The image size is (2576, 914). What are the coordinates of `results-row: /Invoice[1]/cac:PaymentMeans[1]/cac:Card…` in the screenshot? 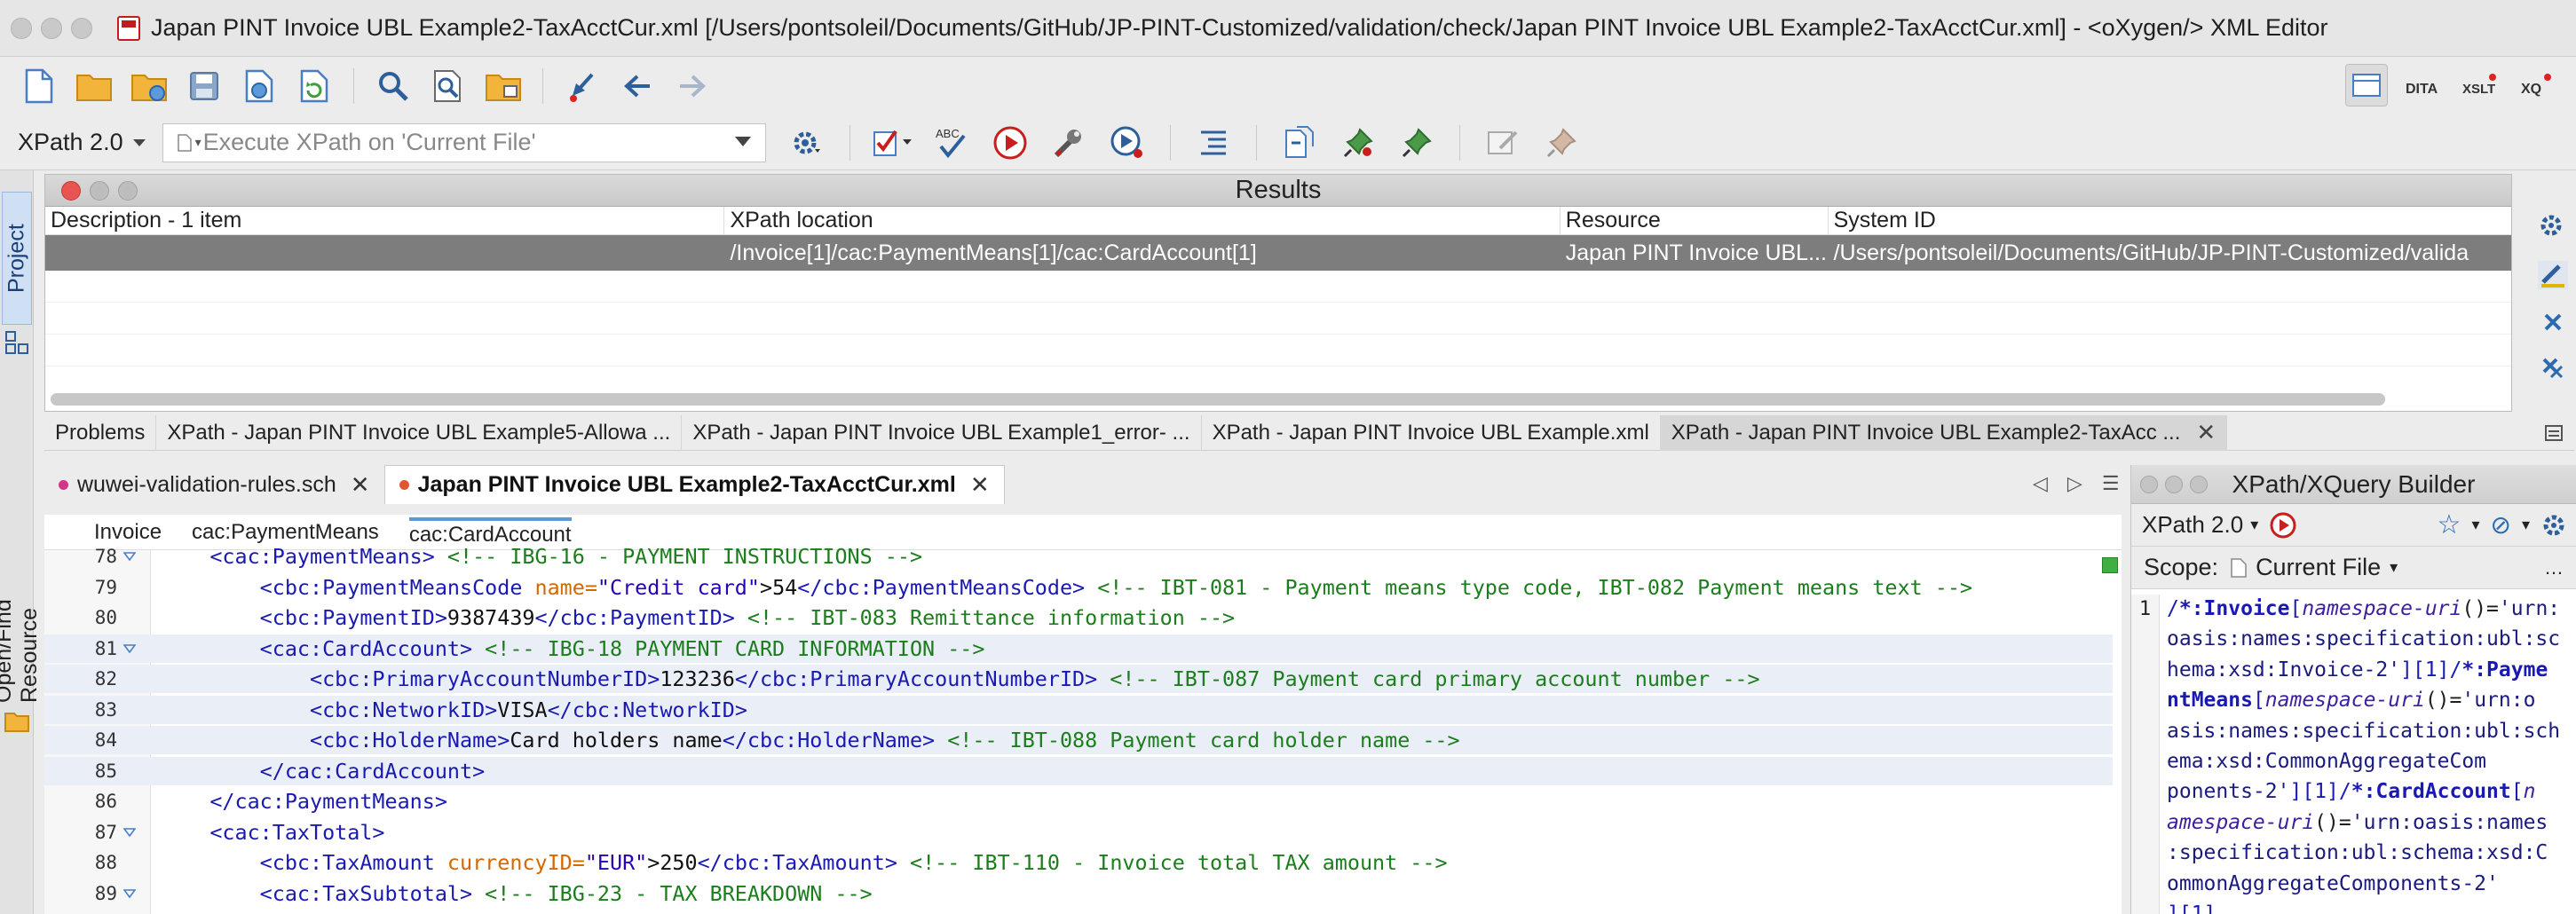 It's located at (1278, 253).